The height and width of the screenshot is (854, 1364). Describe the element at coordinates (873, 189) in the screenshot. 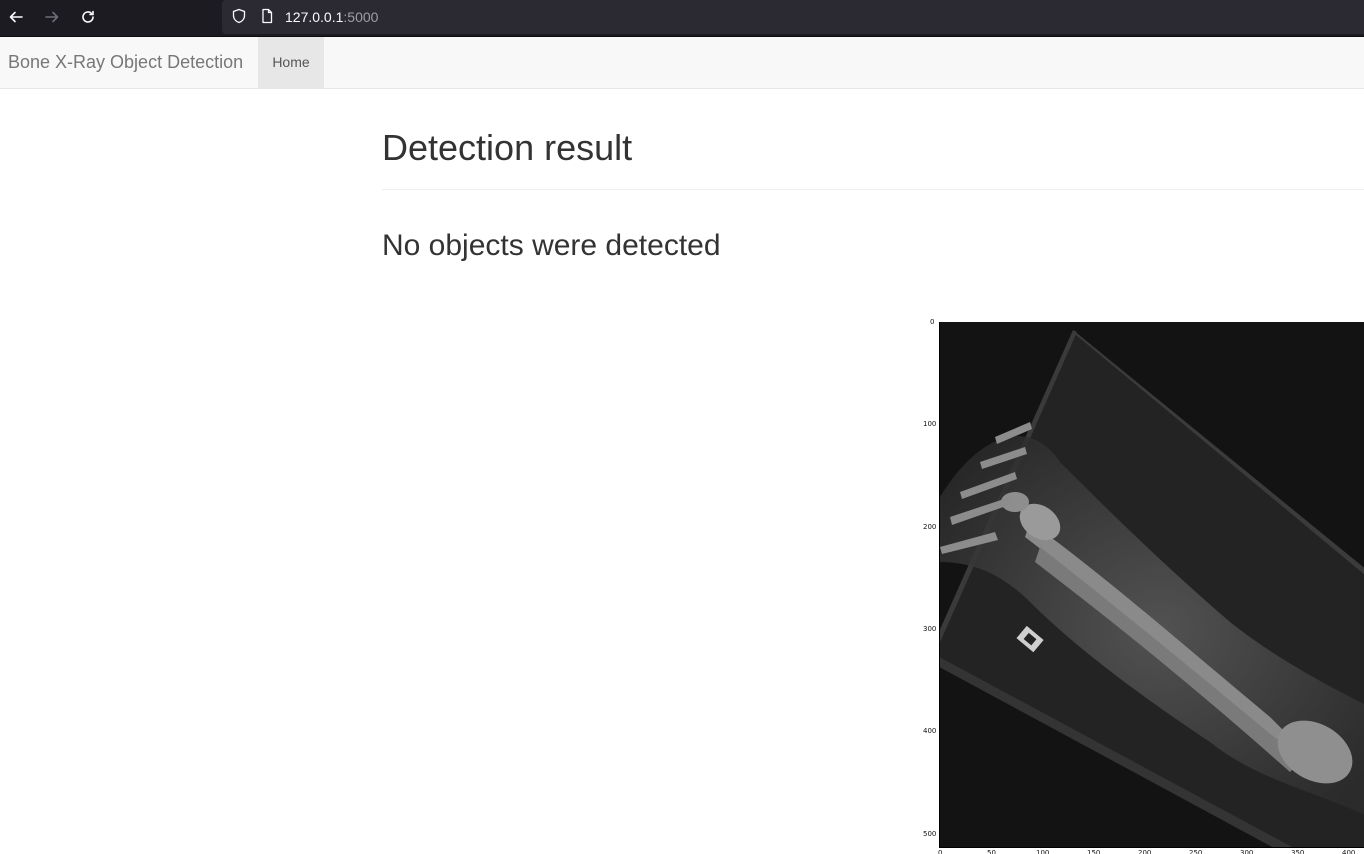

I see `title-divider` at that location.